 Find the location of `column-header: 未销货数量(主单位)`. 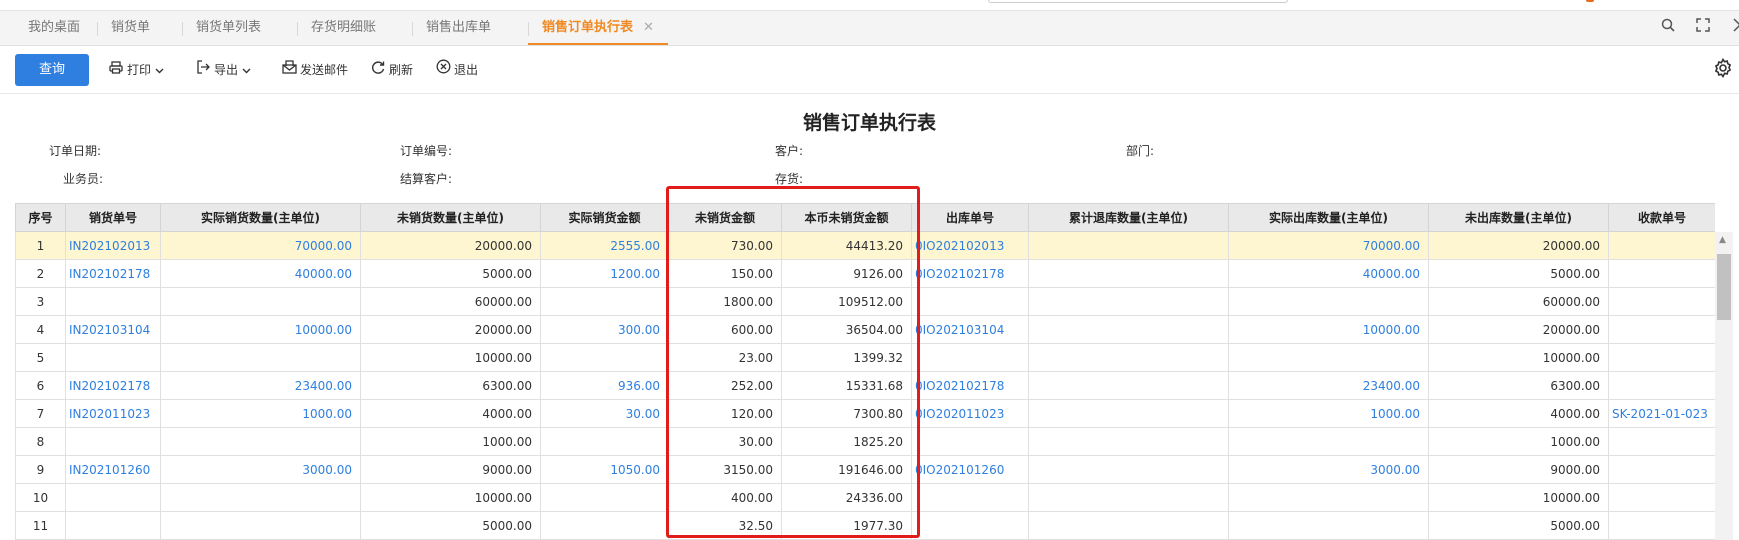

column-header: 未销货数量(主单位) is located at coordinates (450, 217).